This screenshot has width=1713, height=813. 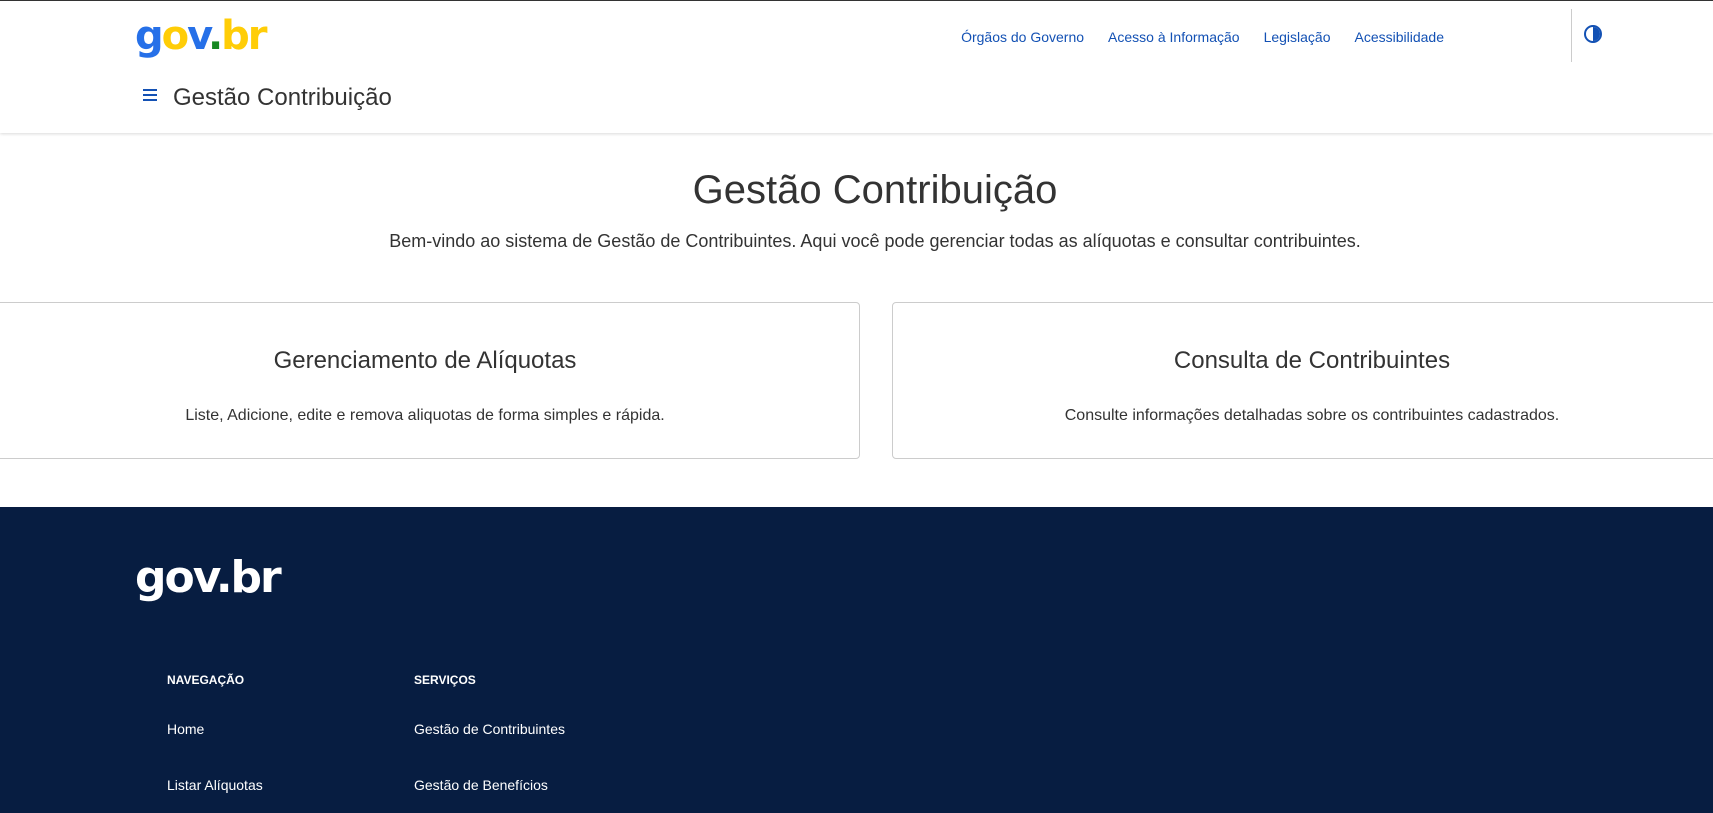 I want to click on footer-link-home: Home, so click(x=215, y=748).